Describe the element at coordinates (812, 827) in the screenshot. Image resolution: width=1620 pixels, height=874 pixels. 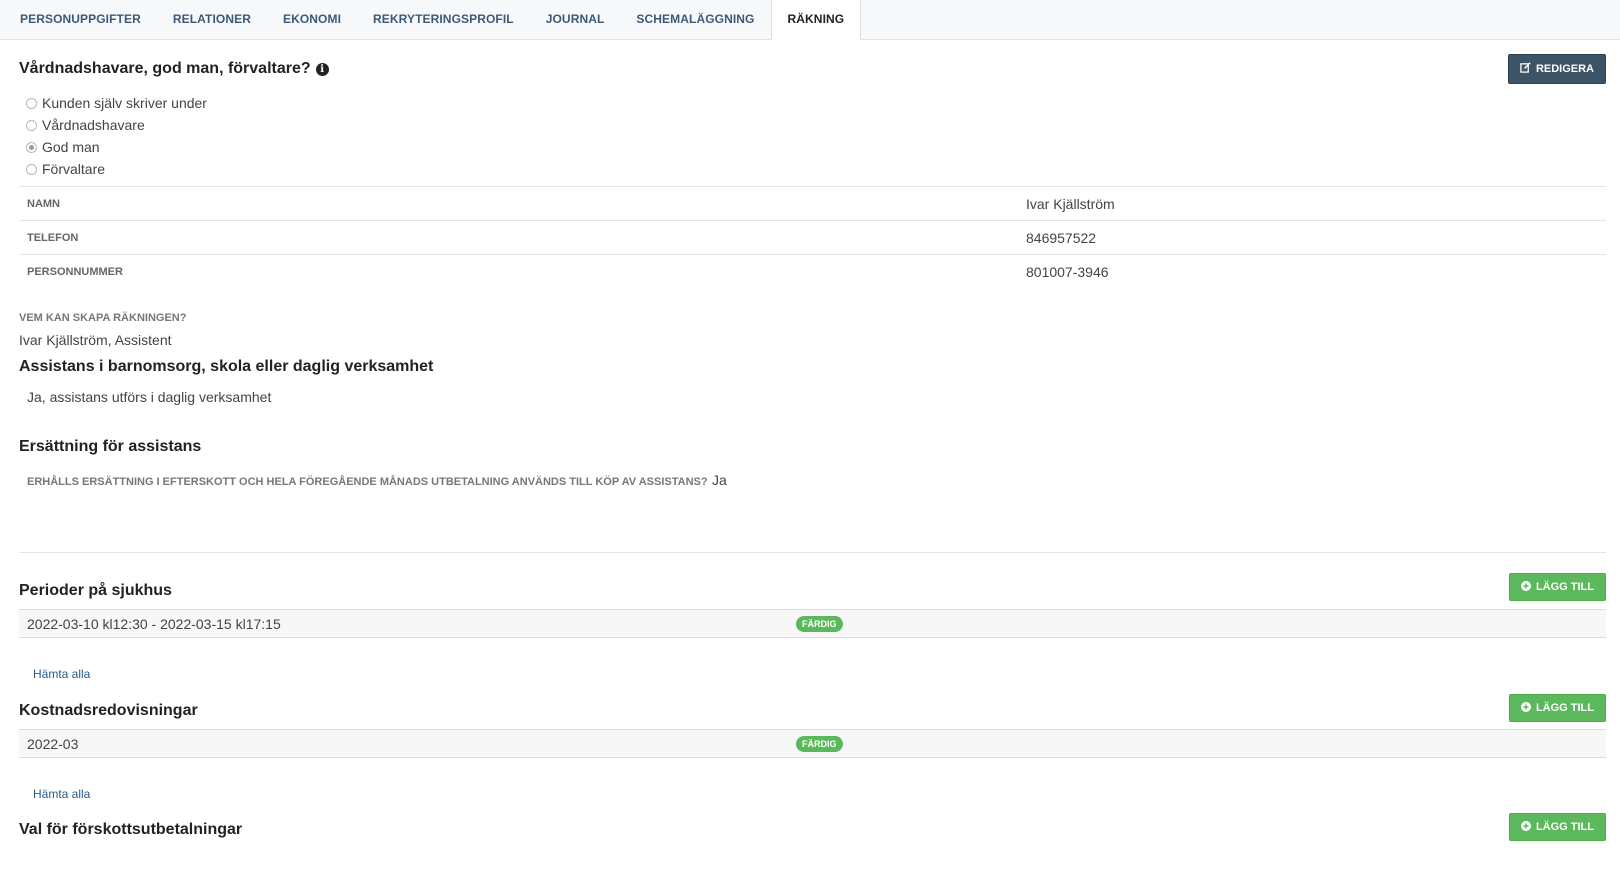
I see `advance-header: Val för förskottsutbetalningar LÄGG TILL` at that location.